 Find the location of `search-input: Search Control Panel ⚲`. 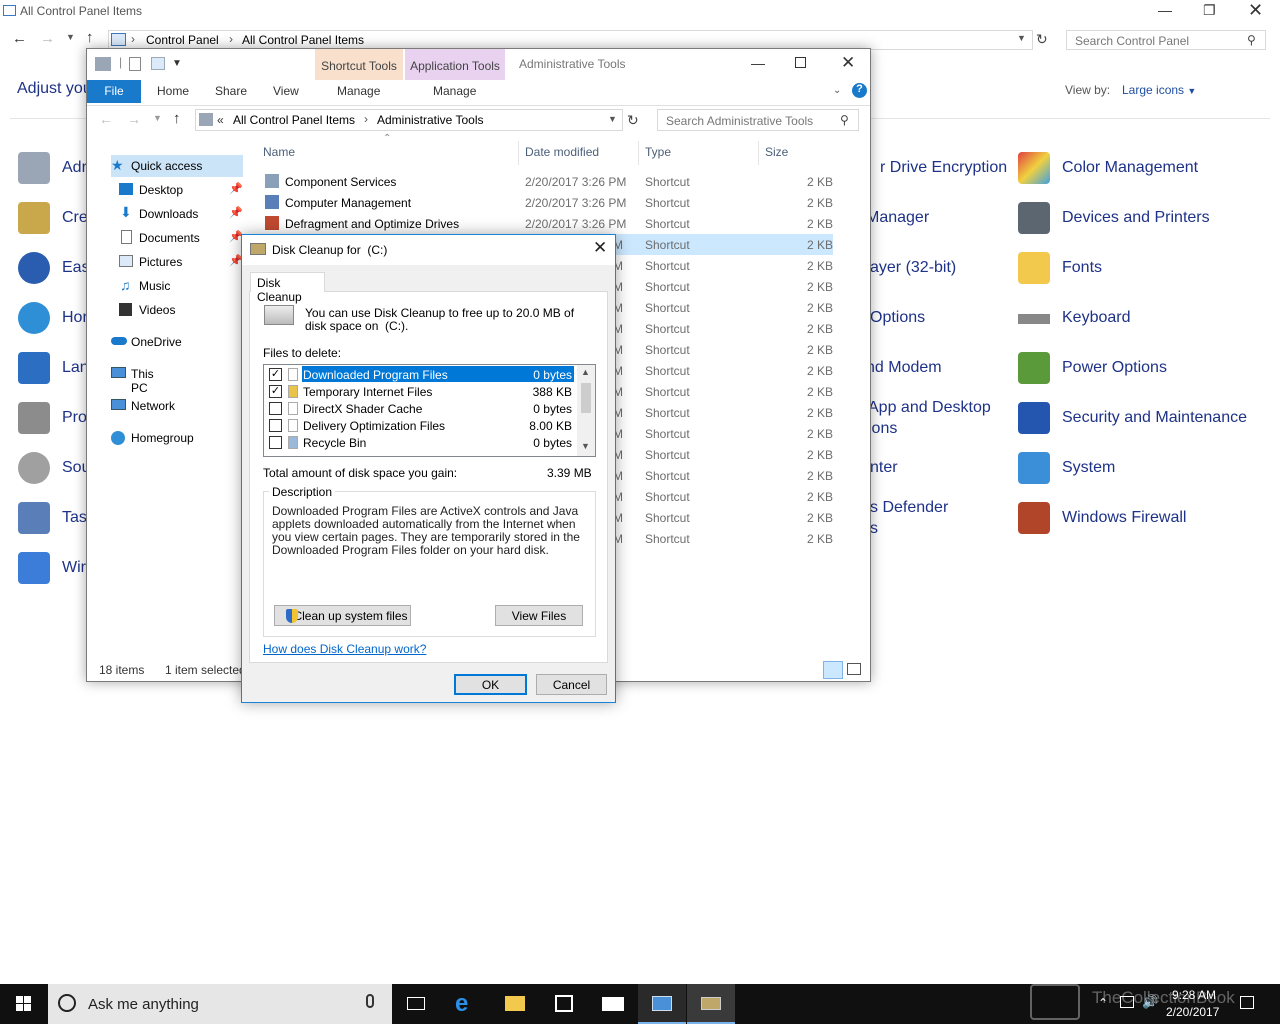

search-input: Search Control Panel ⚲ is located at coordinates (1166, 40).